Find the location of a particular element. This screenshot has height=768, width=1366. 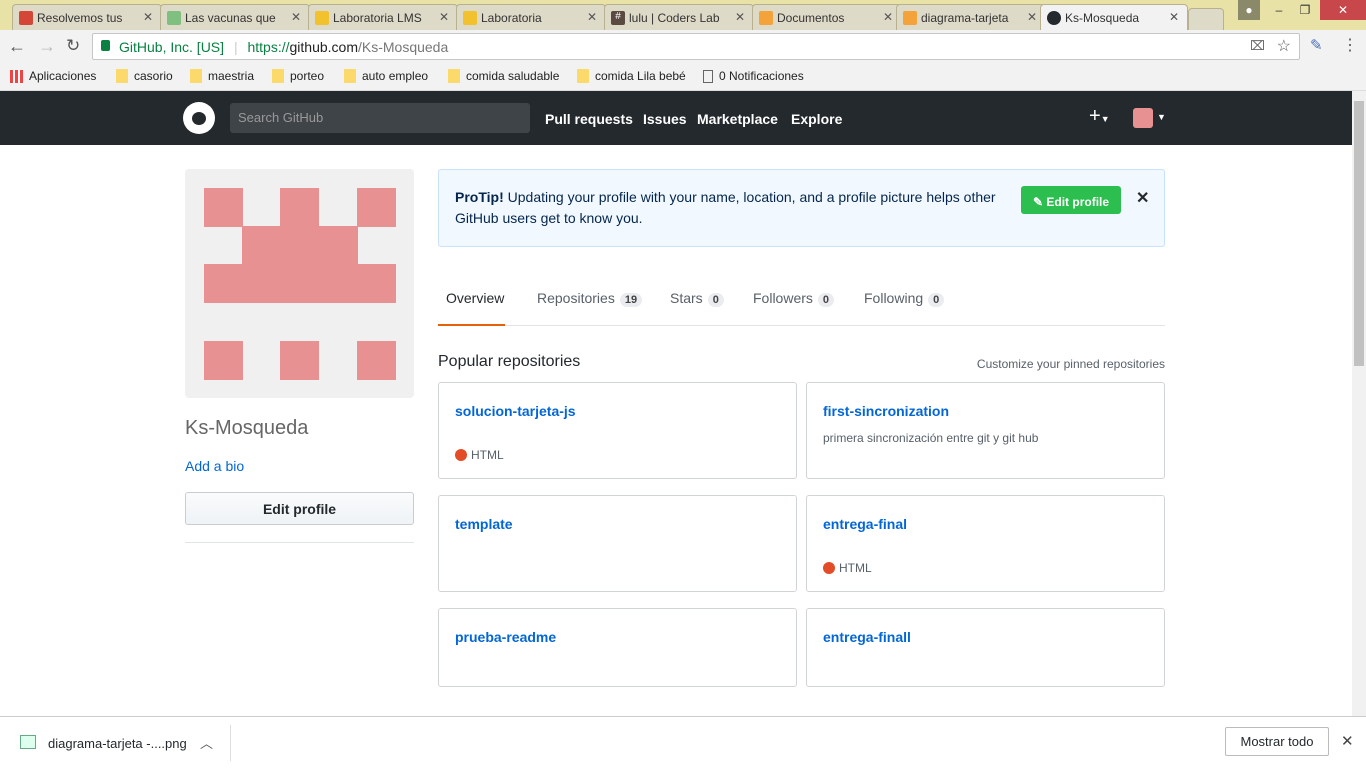

github-icon is located at coordinates (1054, 18).